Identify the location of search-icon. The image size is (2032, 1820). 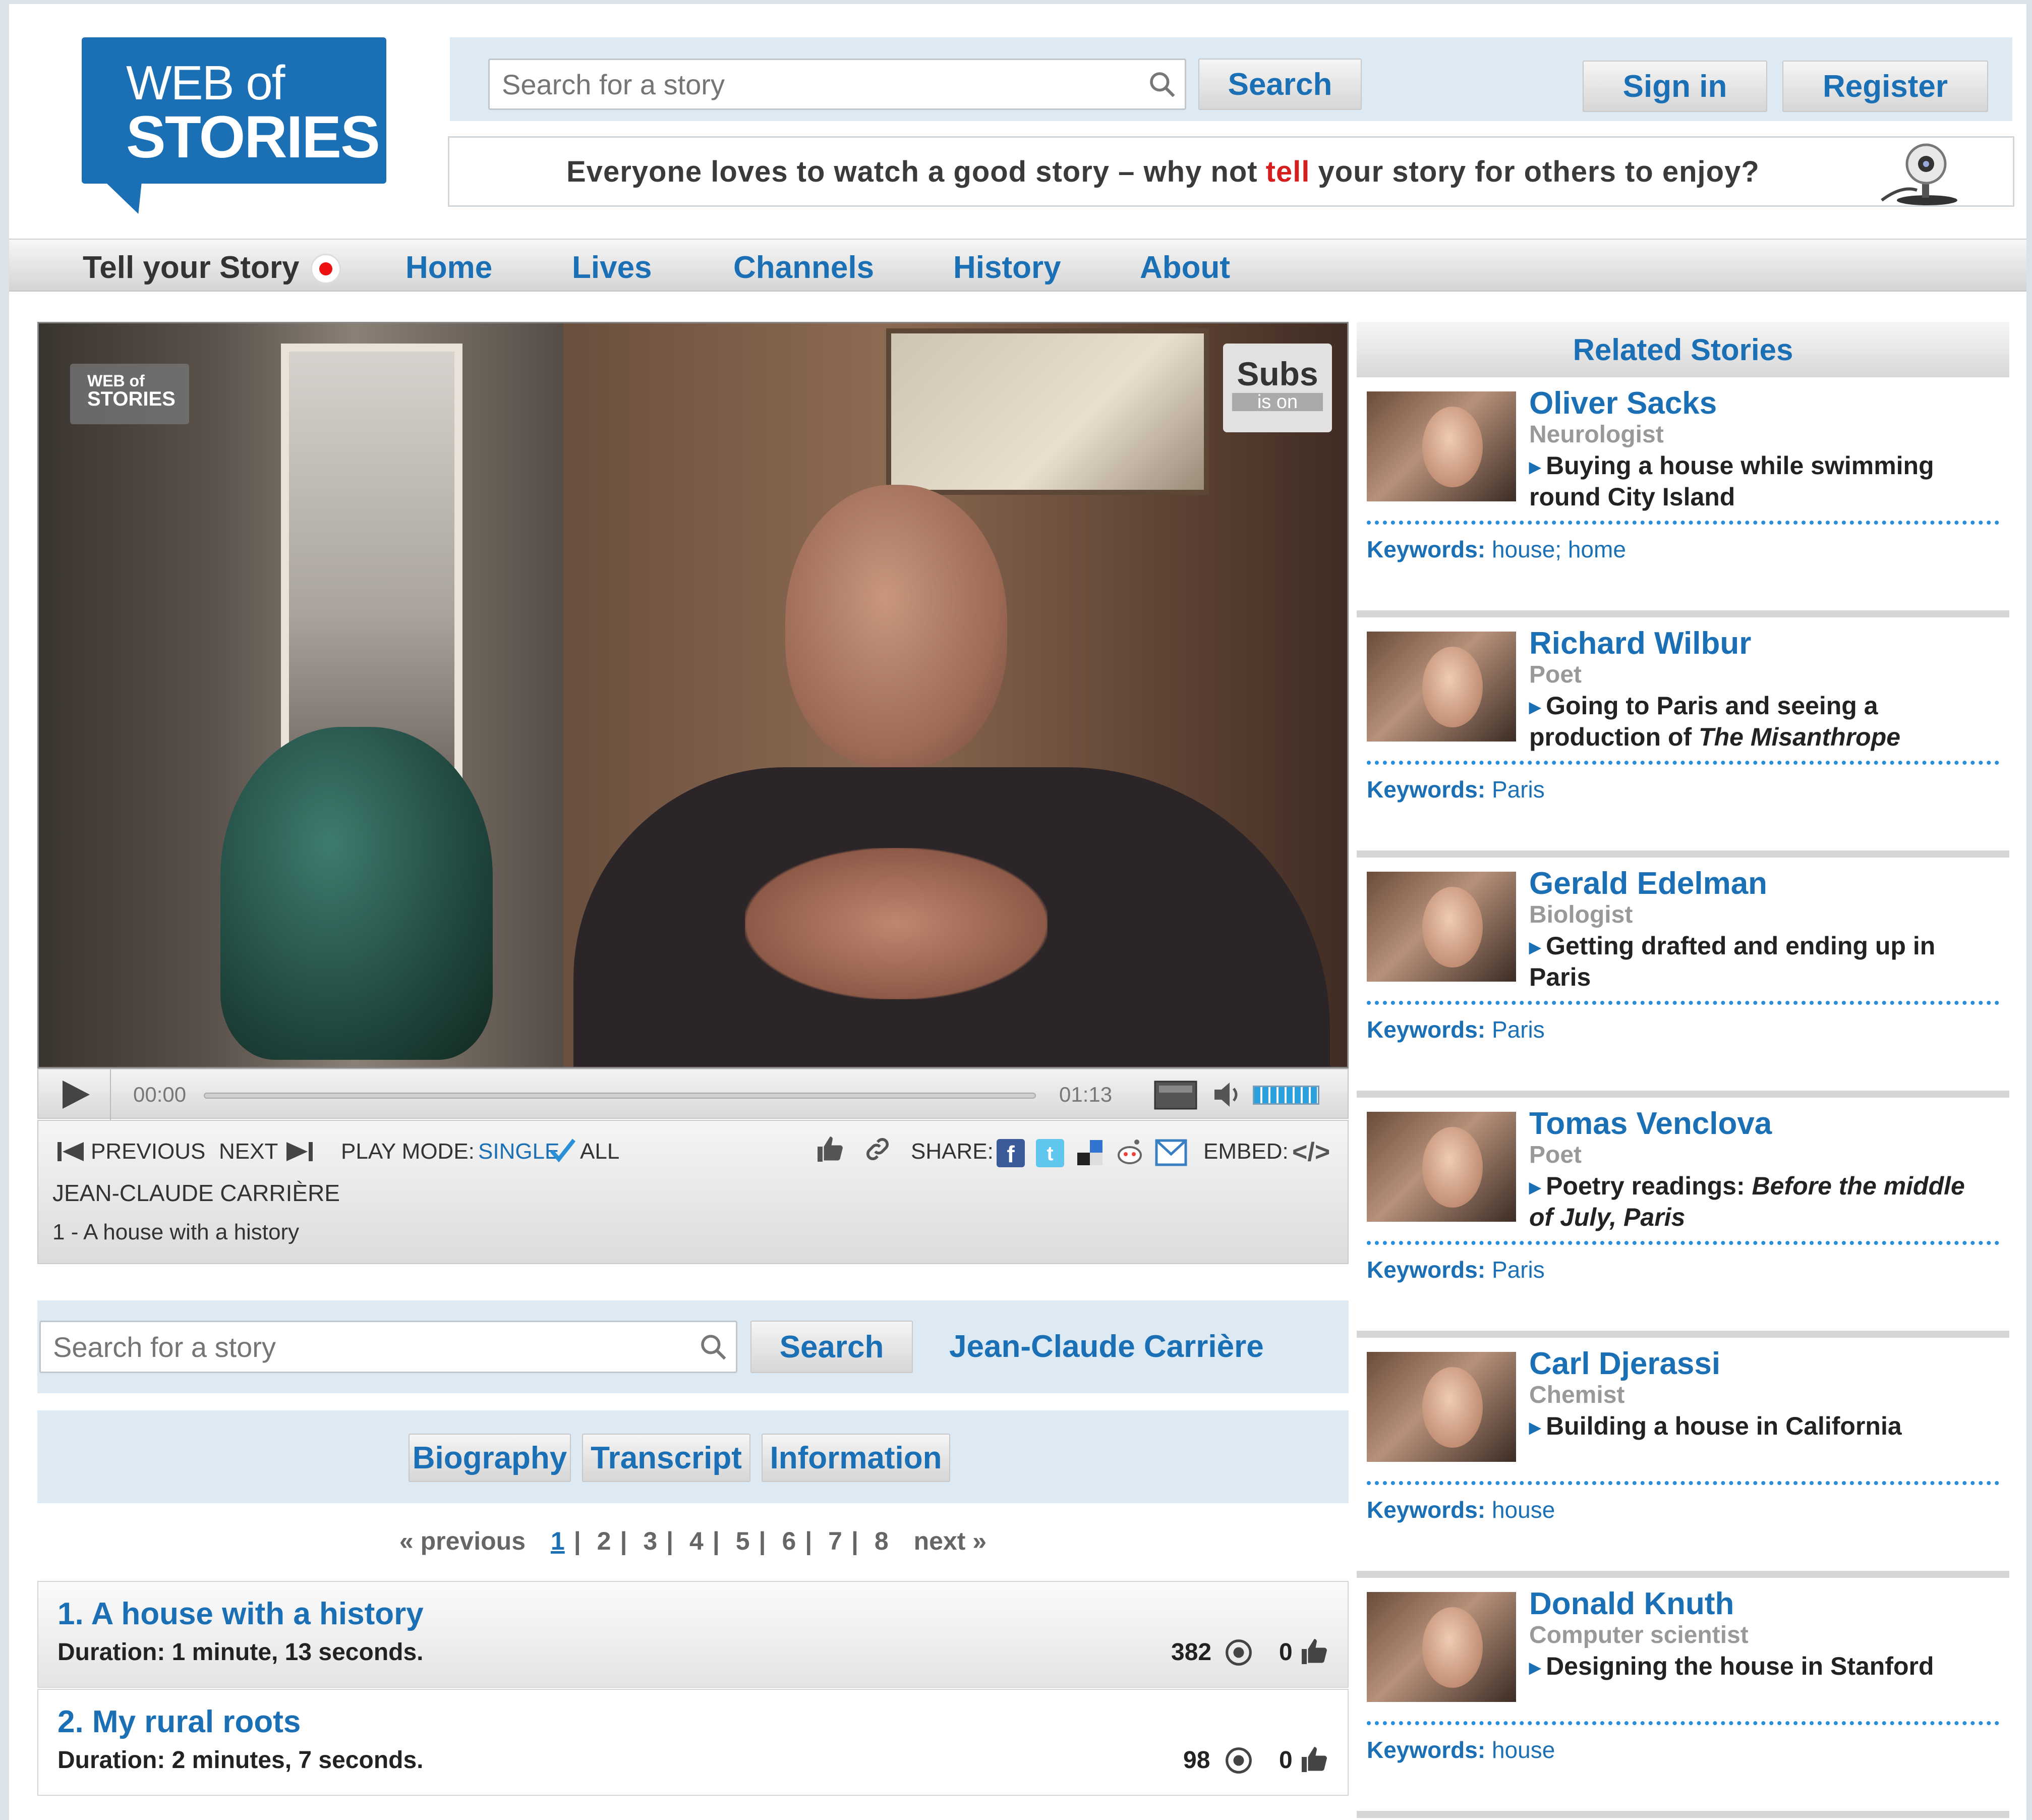
(1162, 84).